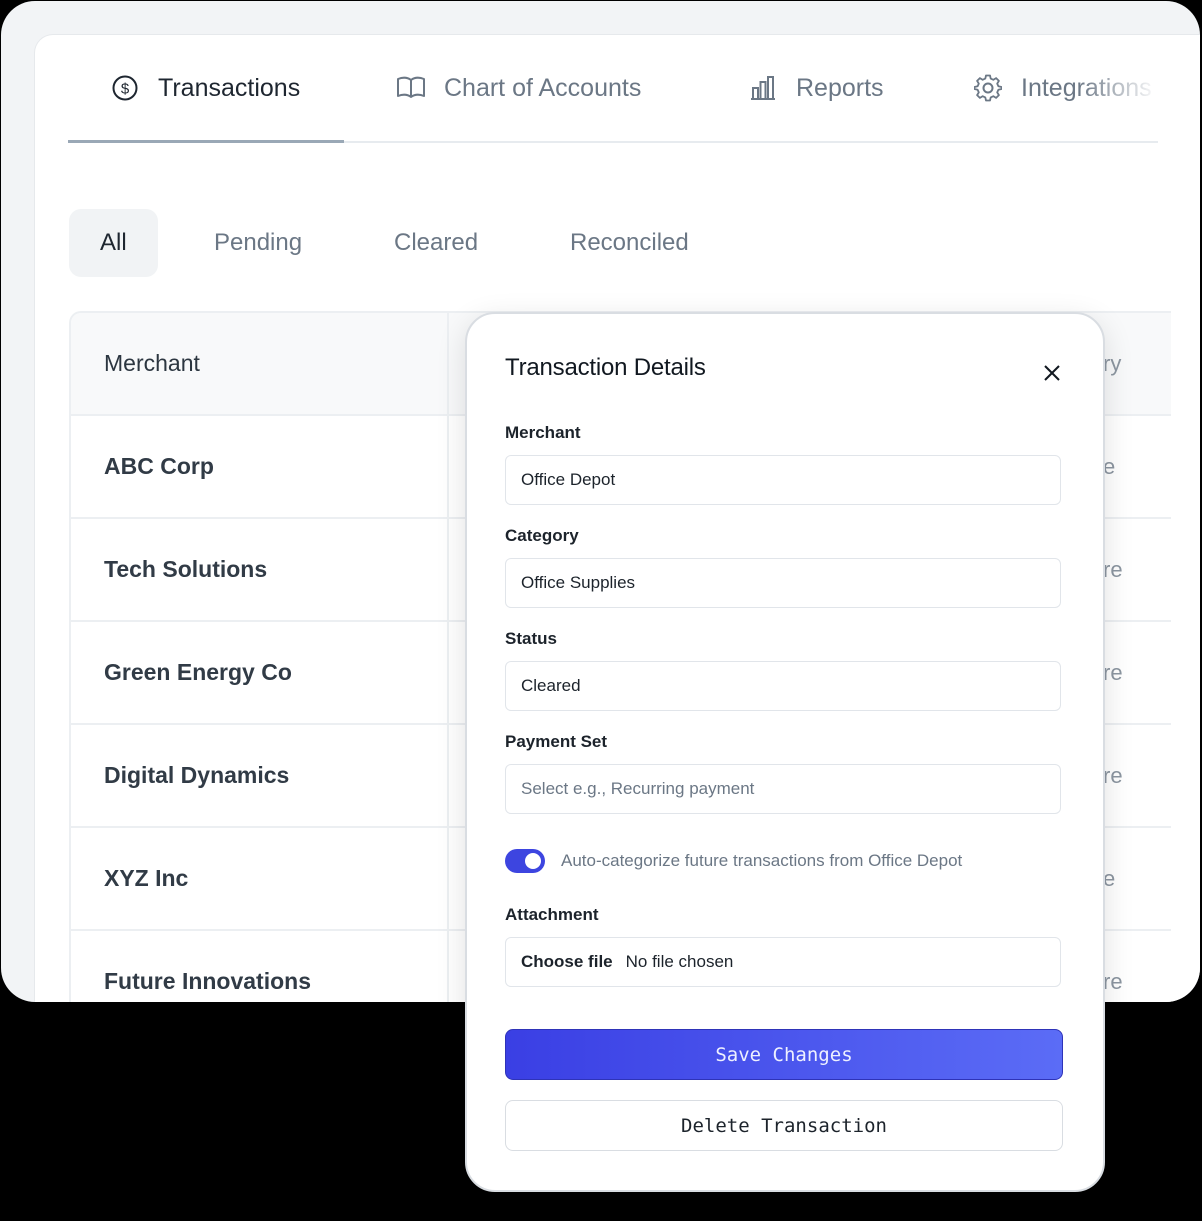 The height and width of the screenshot is (1221, 1202). What do you see at coordinates (679, 961) in the screenshot?
I see `no-file-text: No file chosen` at bounding box center [679, 961].